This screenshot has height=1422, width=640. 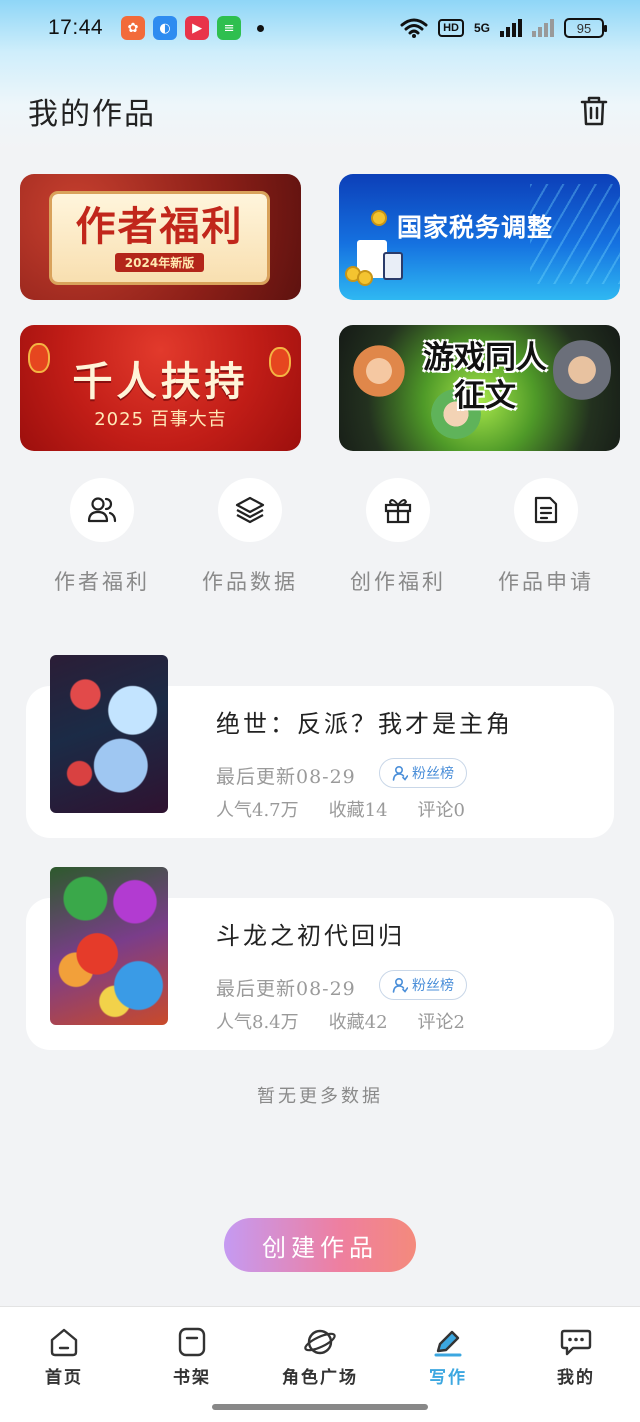 I want to click on action-label: 作品数据, so click(x=250, y=582).